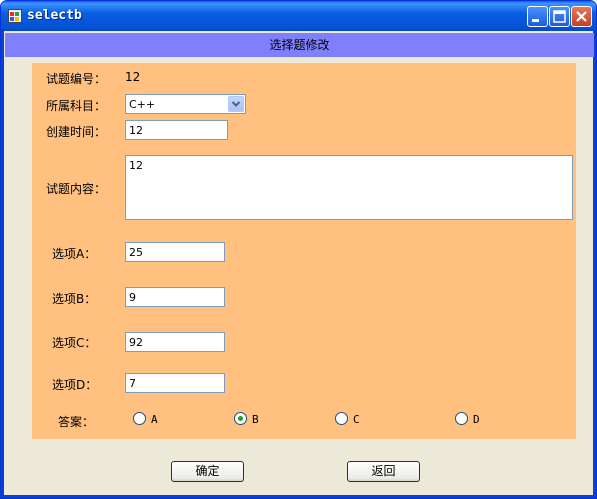  I want to click on window-frame-left, so click(2, 264).